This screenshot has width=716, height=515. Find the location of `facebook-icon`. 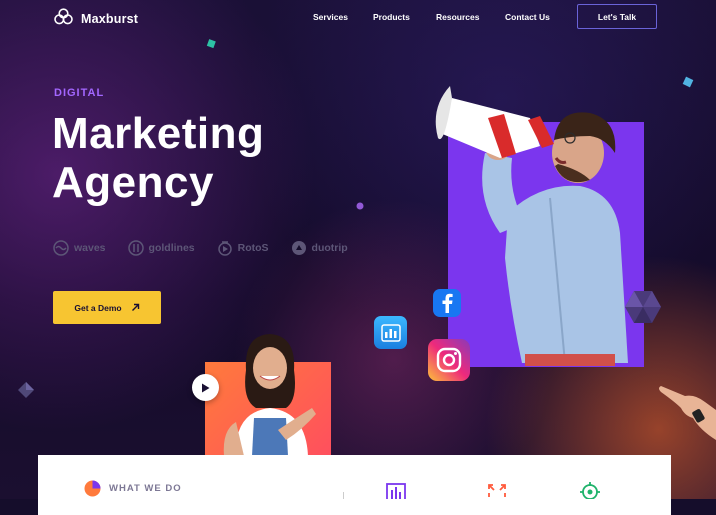

facebook-icon is located at coordinates (447, 303).